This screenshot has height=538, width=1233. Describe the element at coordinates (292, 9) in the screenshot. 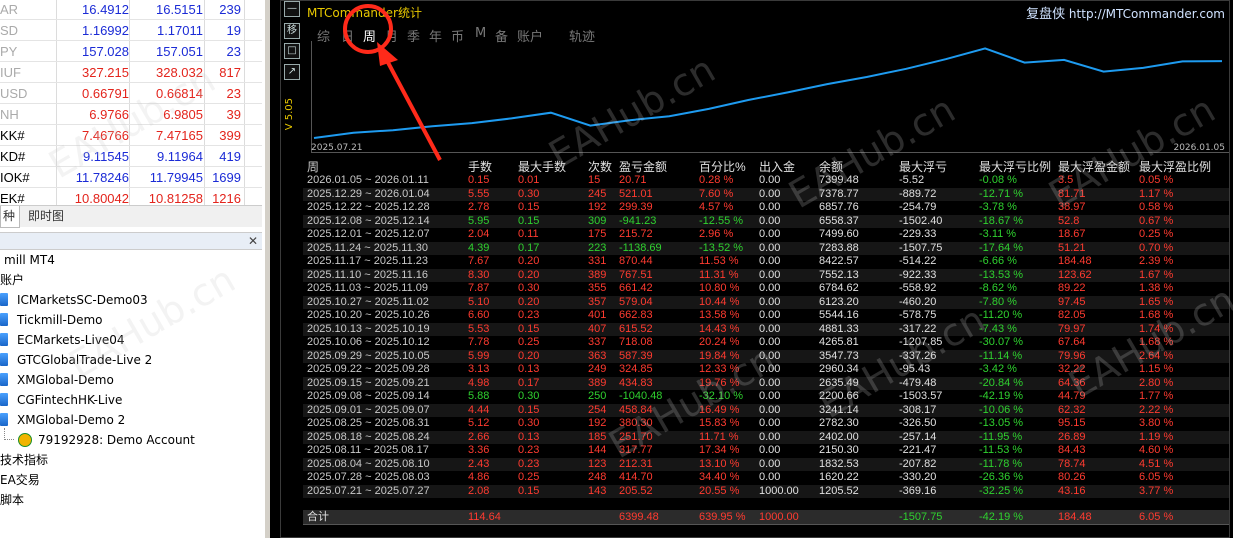

I see `minimize-button: —` at that location.